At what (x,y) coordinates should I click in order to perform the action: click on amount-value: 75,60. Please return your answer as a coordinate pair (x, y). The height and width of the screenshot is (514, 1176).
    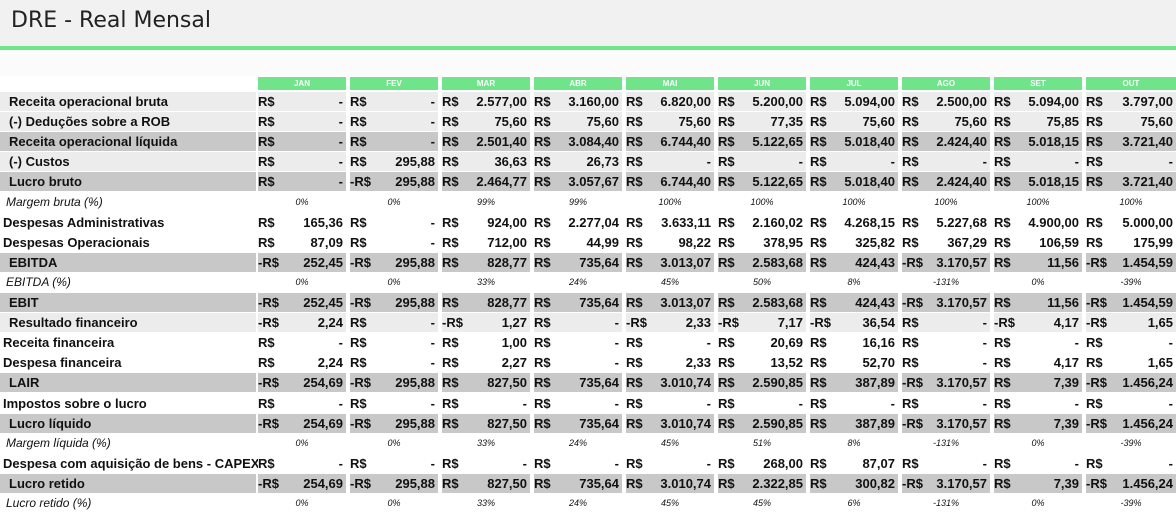
    Looking at the image, I should click on (878, 121).